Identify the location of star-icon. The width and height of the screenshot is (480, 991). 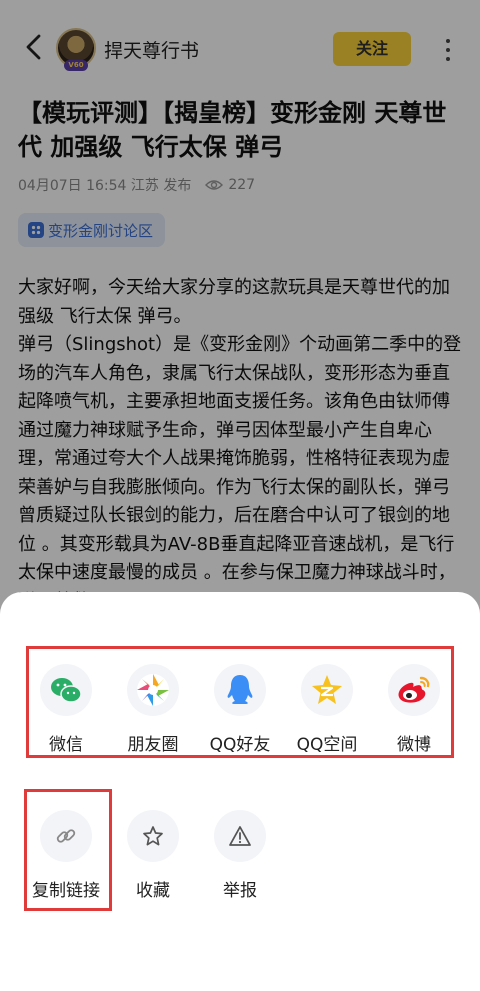
(153, 836).